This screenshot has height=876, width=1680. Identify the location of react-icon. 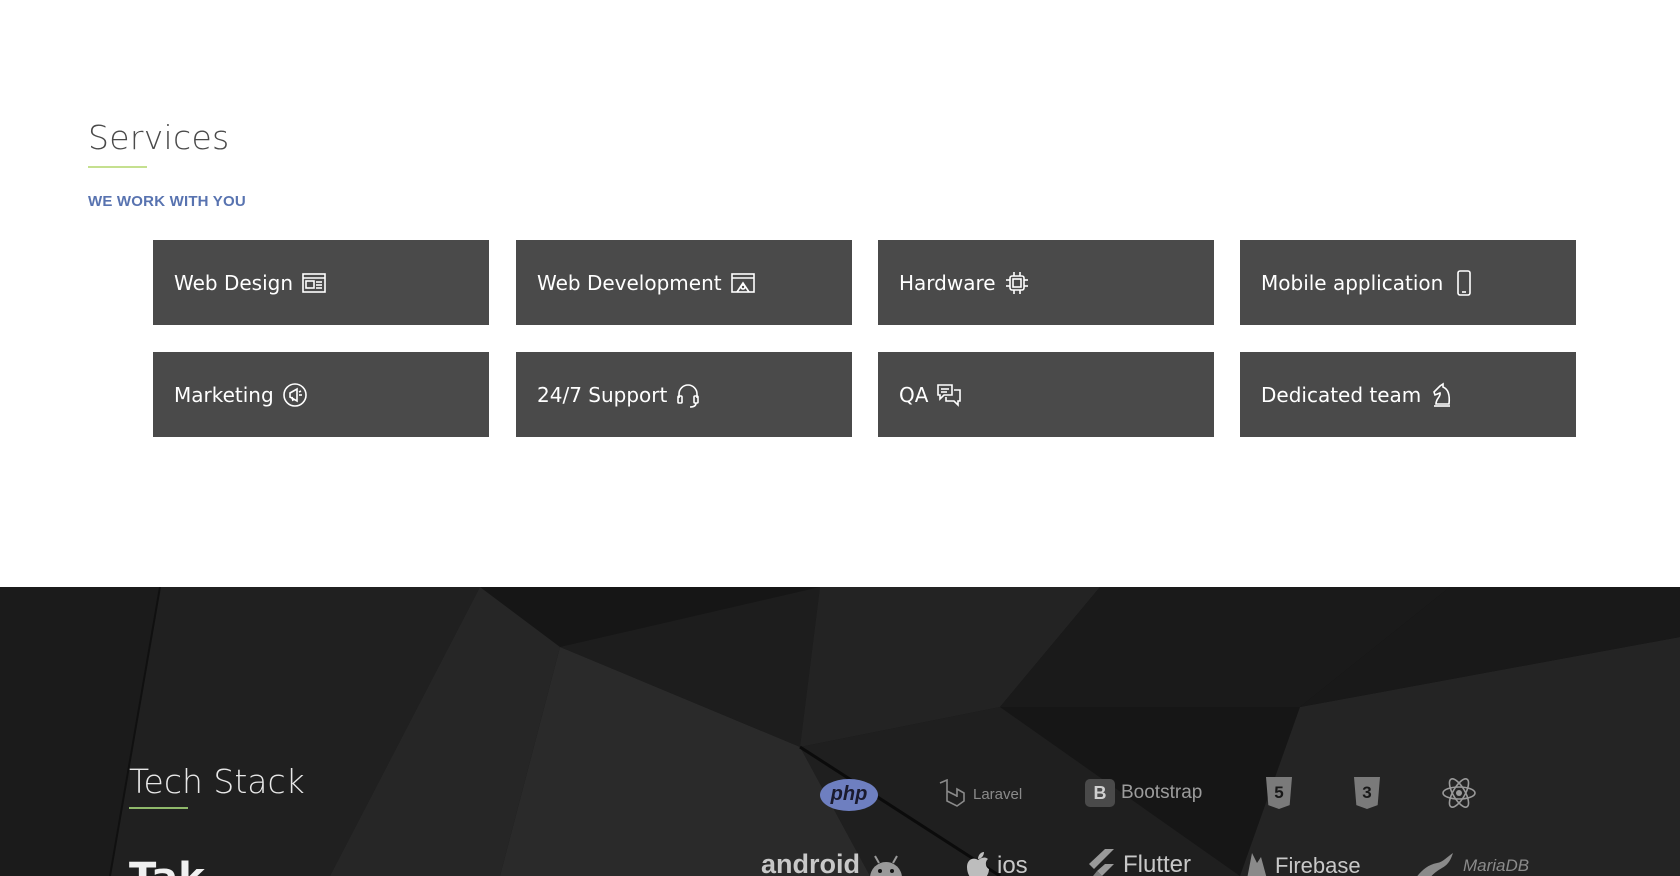
(1459, 793).